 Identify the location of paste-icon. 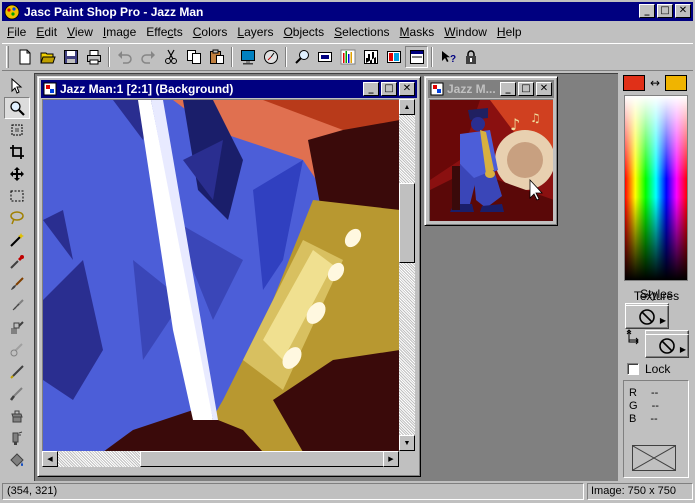
(216, 56).